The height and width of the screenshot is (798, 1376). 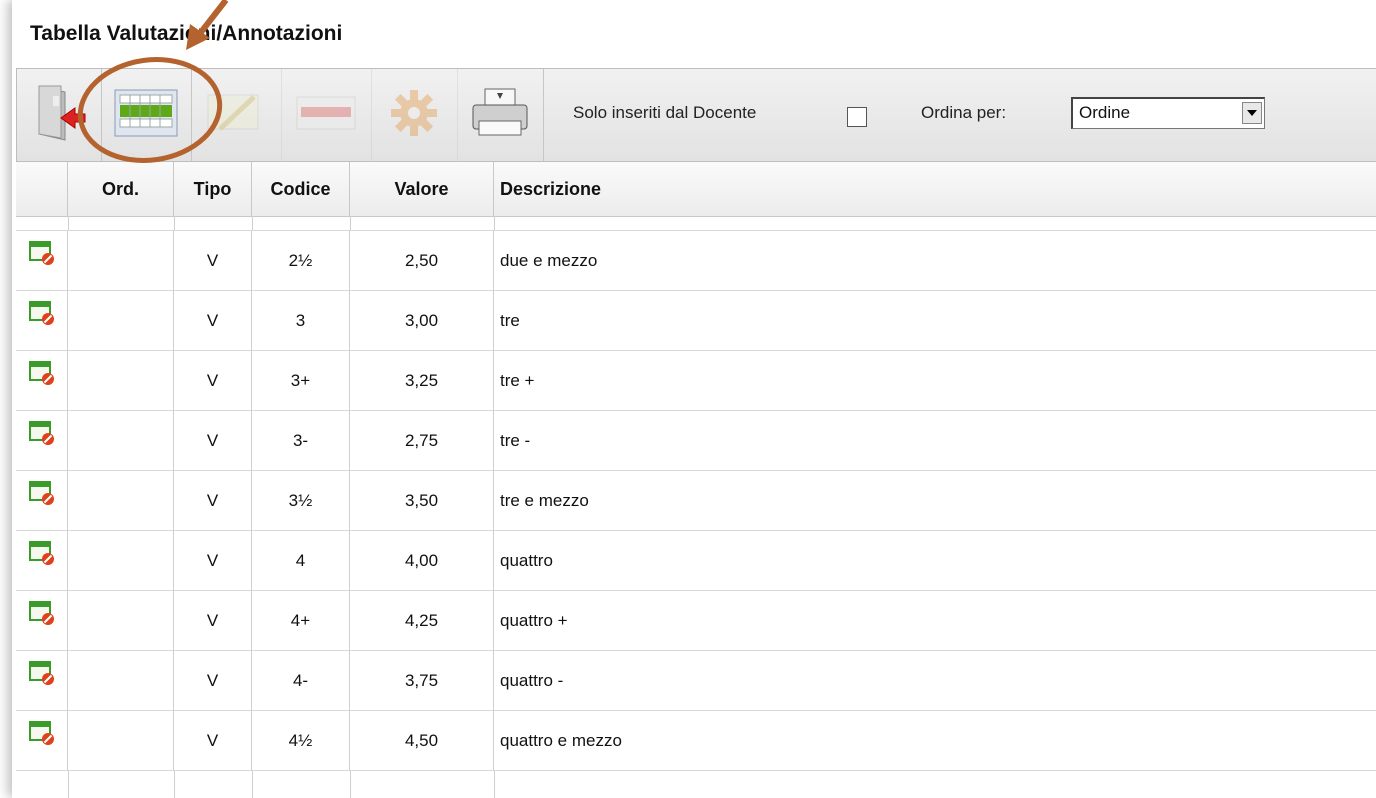 What do you see at coordinates (696, 223) in the screenshot?
I see `table-spacer-row` at bounding box center [696, 223].